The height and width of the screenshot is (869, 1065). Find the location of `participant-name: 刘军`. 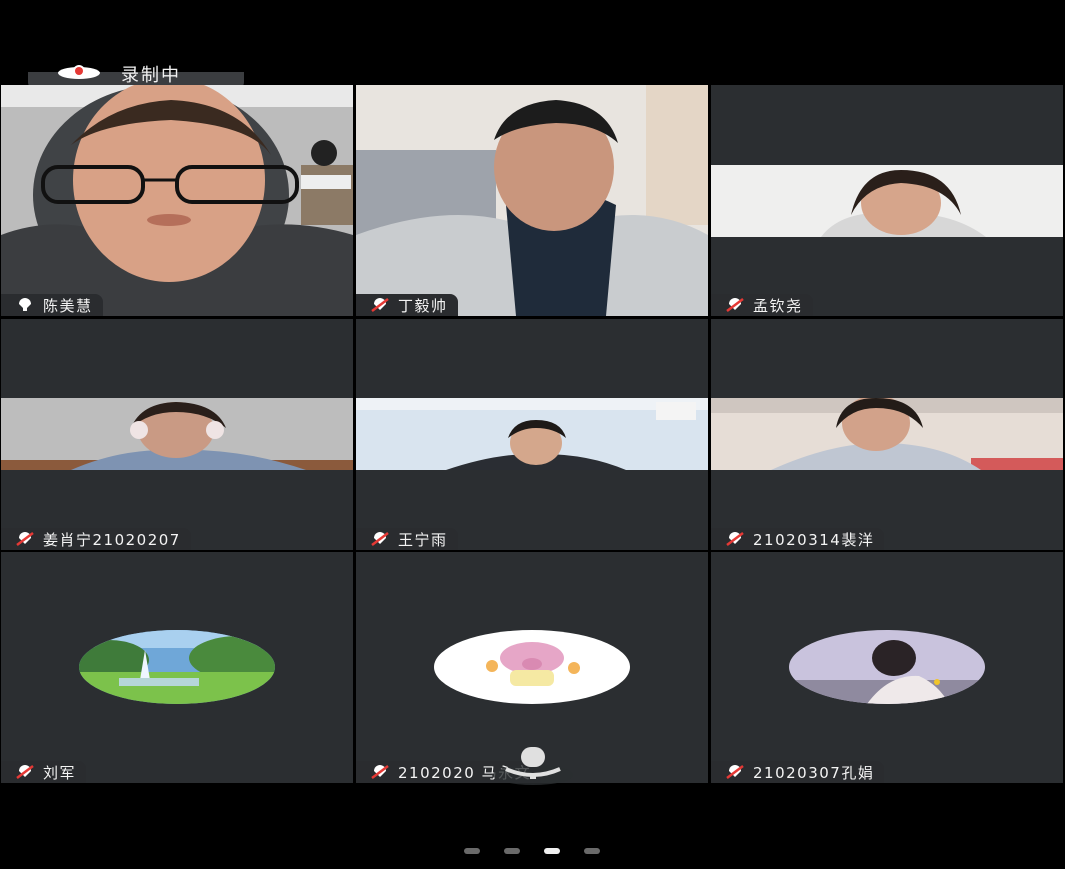

participant-name: 刘军 is located at coordinates (60, 772).